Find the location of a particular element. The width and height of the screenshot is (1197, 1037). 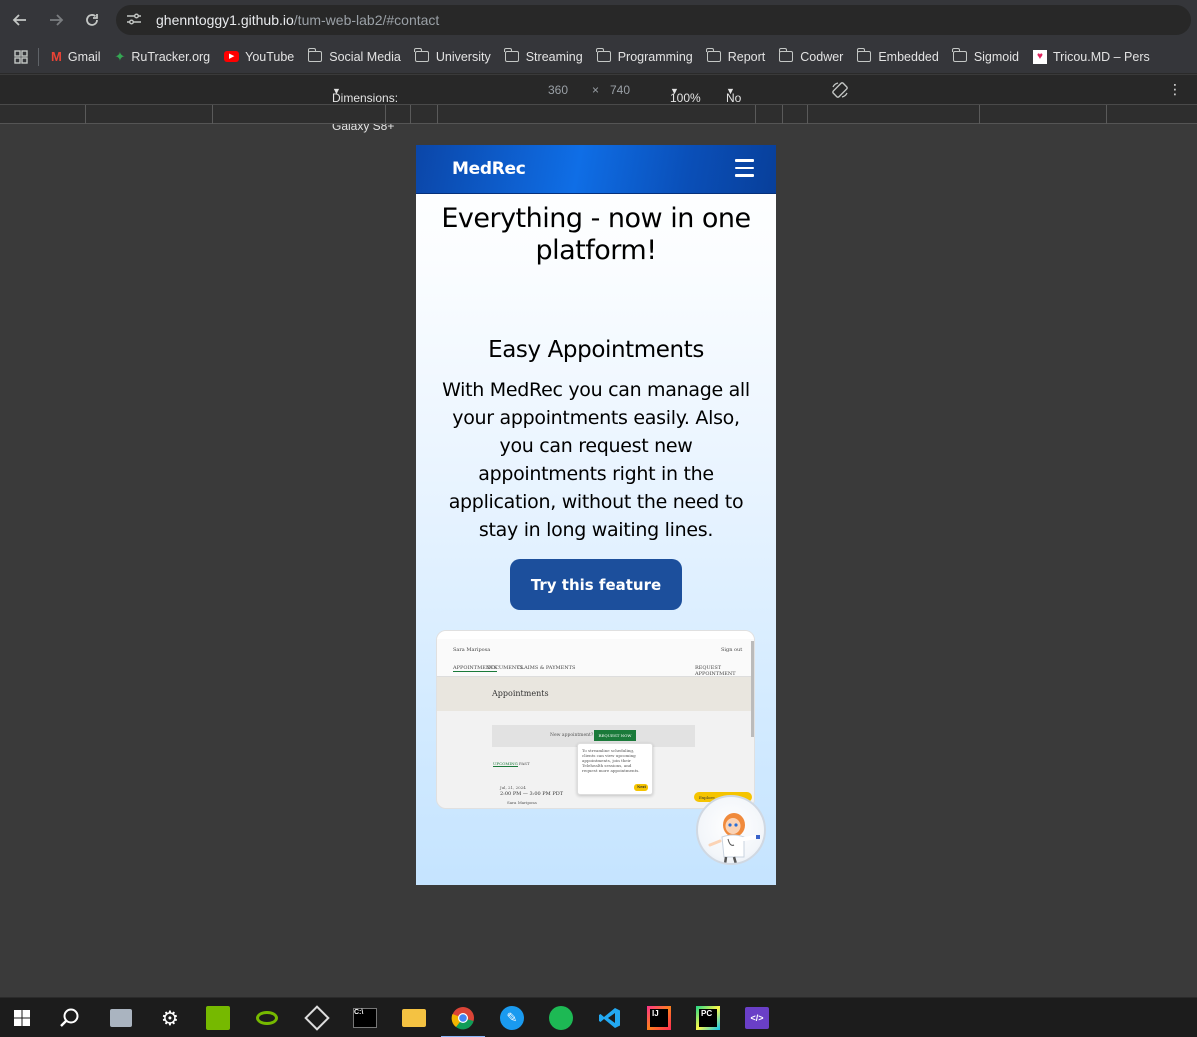

window-dots is located at coordinates (595, 638).